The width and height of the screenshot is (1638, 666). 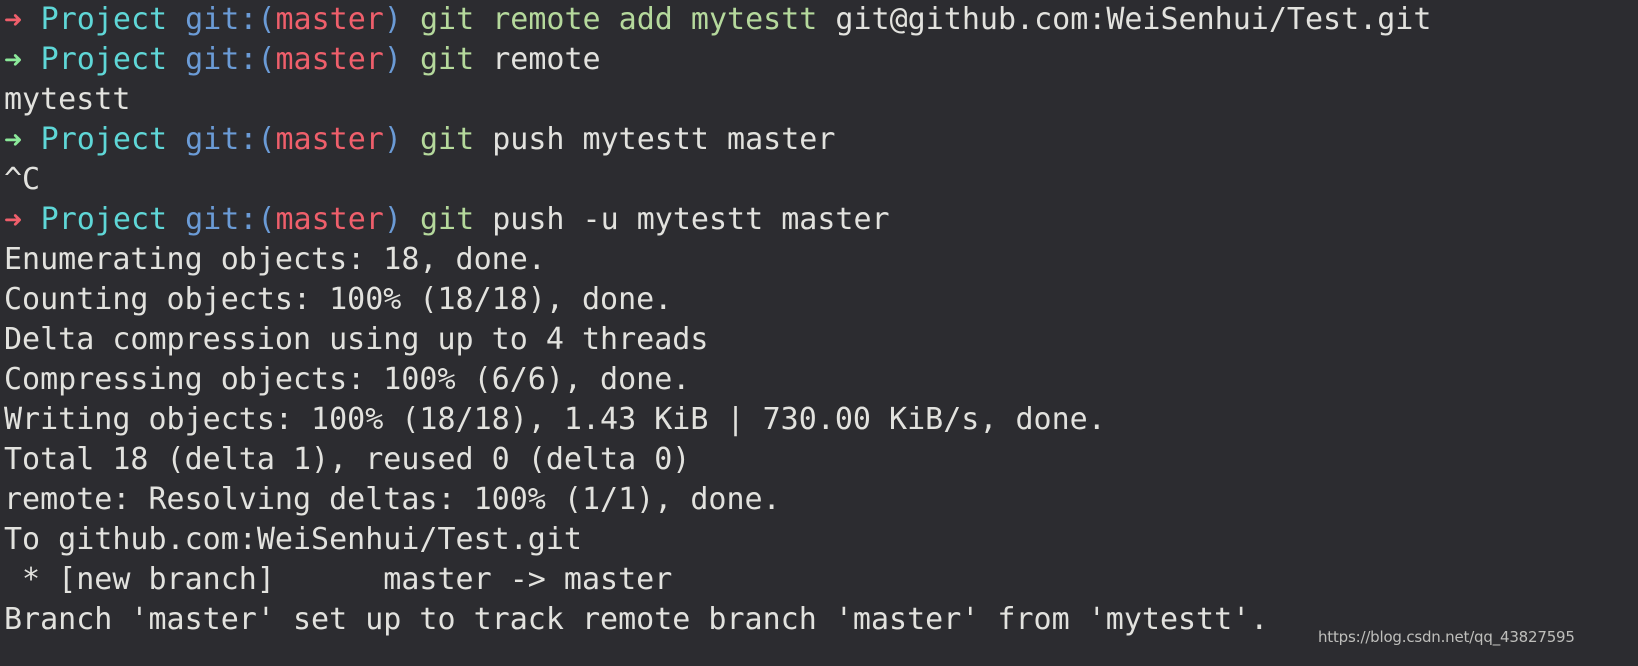 What do you see at coordinates (618, 19) in the screenshot?
I see `prompt-command: git remote add mytestt` at bounding box center [618, 19].